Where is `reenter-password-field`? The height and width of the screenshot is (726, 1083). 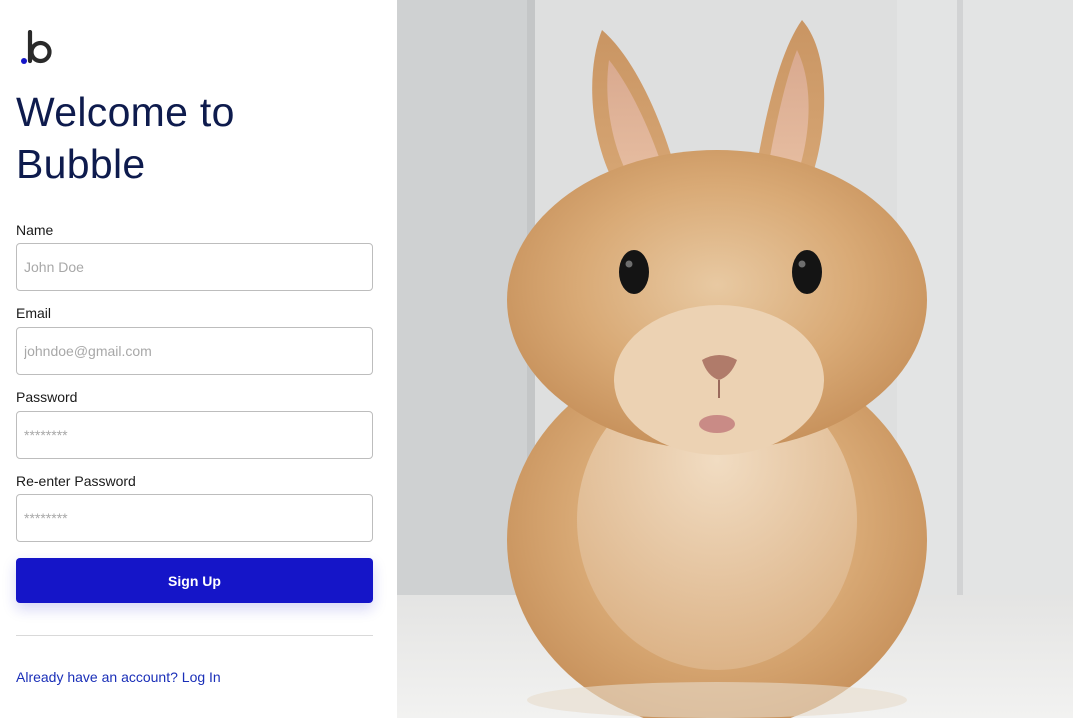
reenter-password-field is located at coordinates (194, 518).